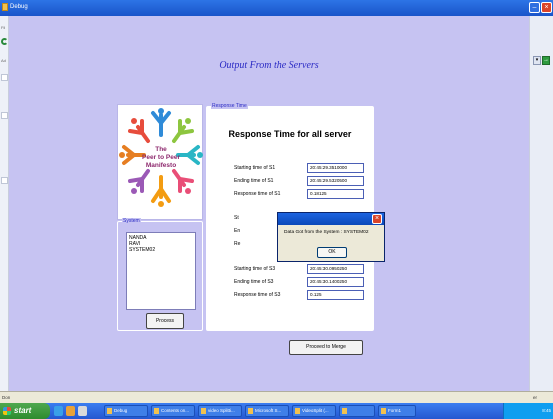  I want to click on proceed-to-merge-button: Proceed to Merge, so click(326, 347).